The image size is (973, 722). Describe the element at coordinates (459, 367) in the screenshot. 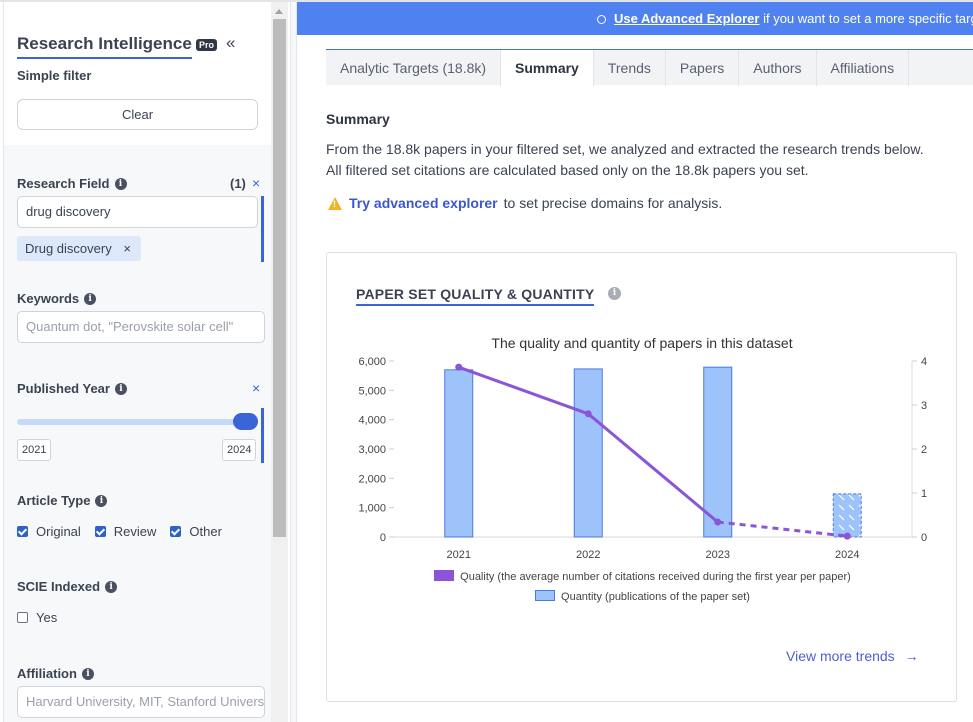

I see `quality-point-2021` at that location.